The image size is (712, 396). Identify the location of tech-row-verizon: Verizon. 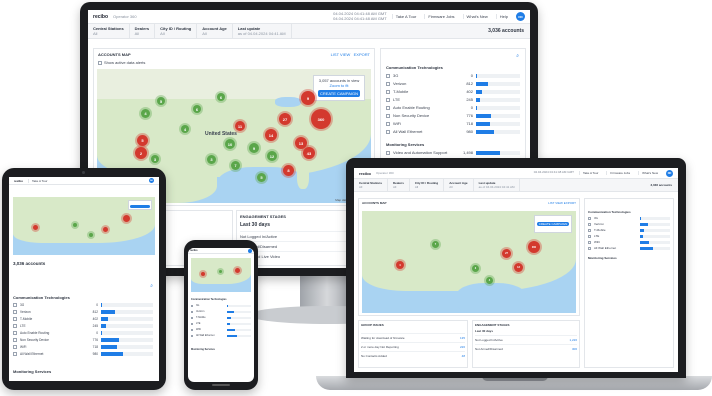
(221, 311).